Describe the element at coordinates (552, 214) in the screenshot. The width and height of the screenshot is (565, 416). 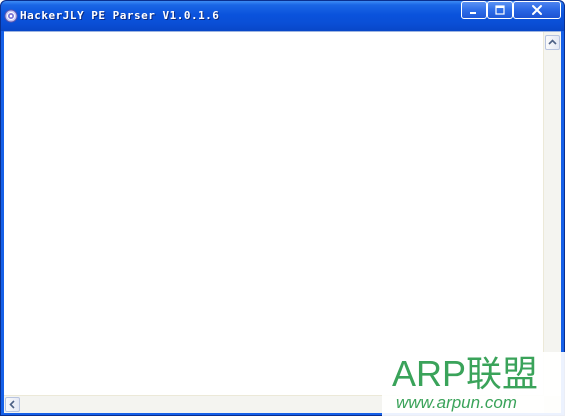
I see `vertical-scrollbar` at that location.